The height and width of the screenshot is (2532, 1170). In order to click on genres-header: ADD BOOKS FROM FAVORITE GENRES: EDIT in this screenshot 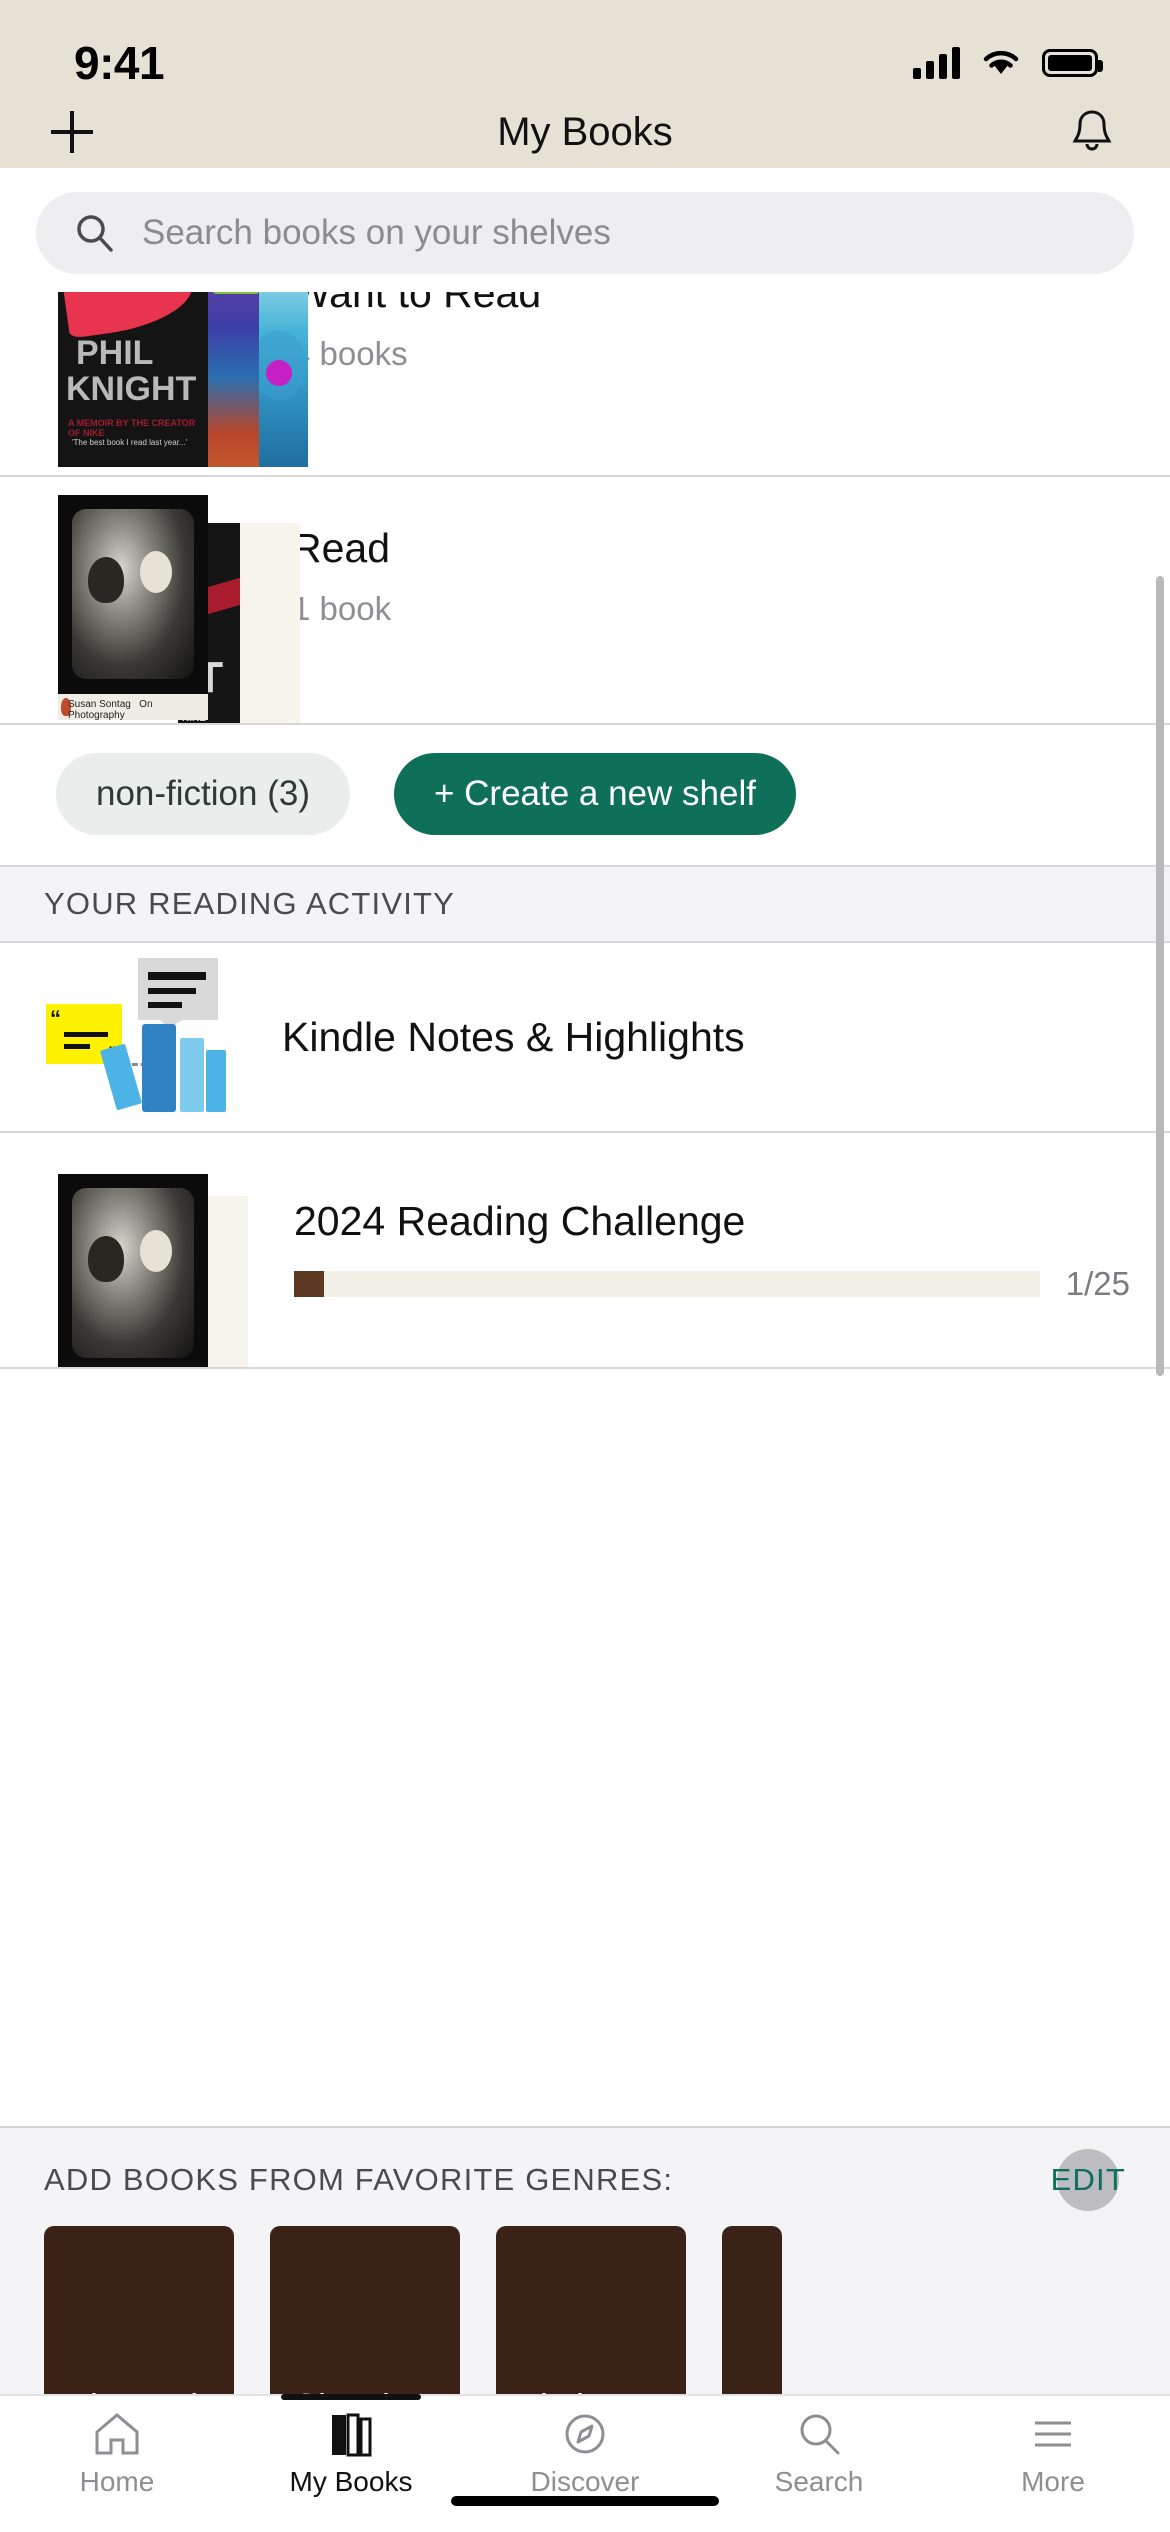, I will do `click(585, 2169)`.